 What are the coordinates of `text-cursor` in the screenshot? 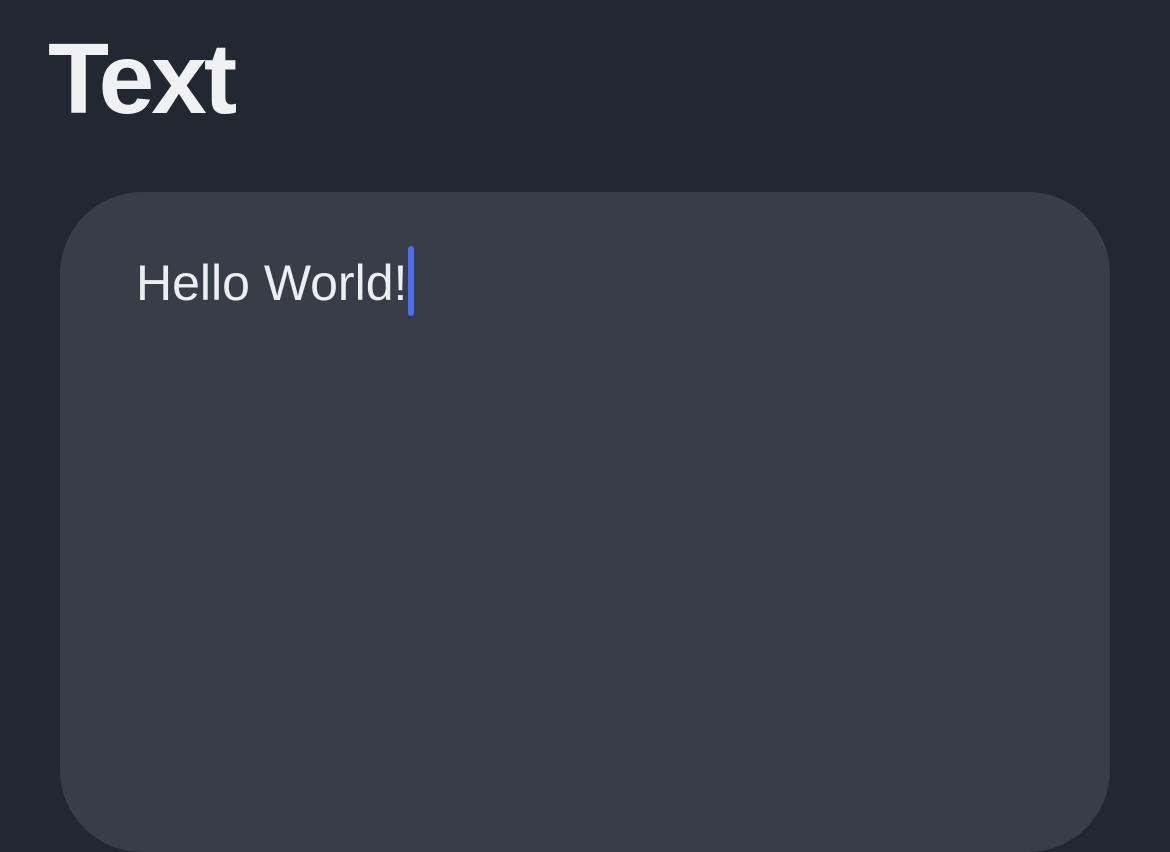 It's located at (411, 281).